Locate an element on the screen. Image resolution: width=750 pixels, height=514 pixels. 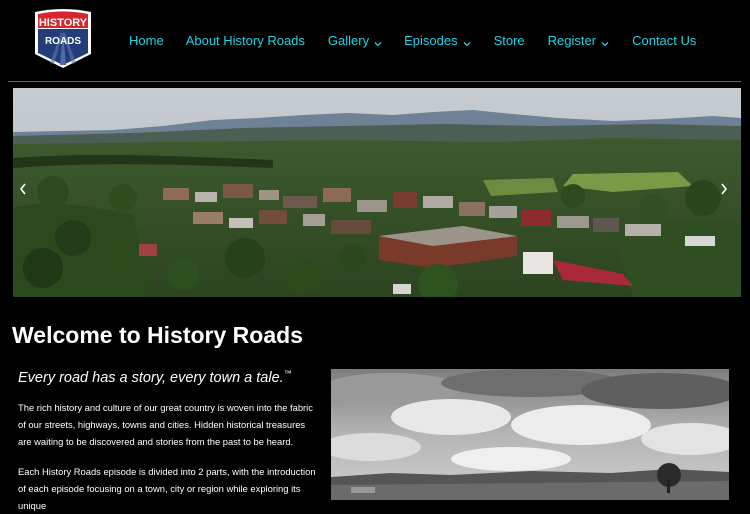
slider-prev-button is located at coordinates (23, 189).